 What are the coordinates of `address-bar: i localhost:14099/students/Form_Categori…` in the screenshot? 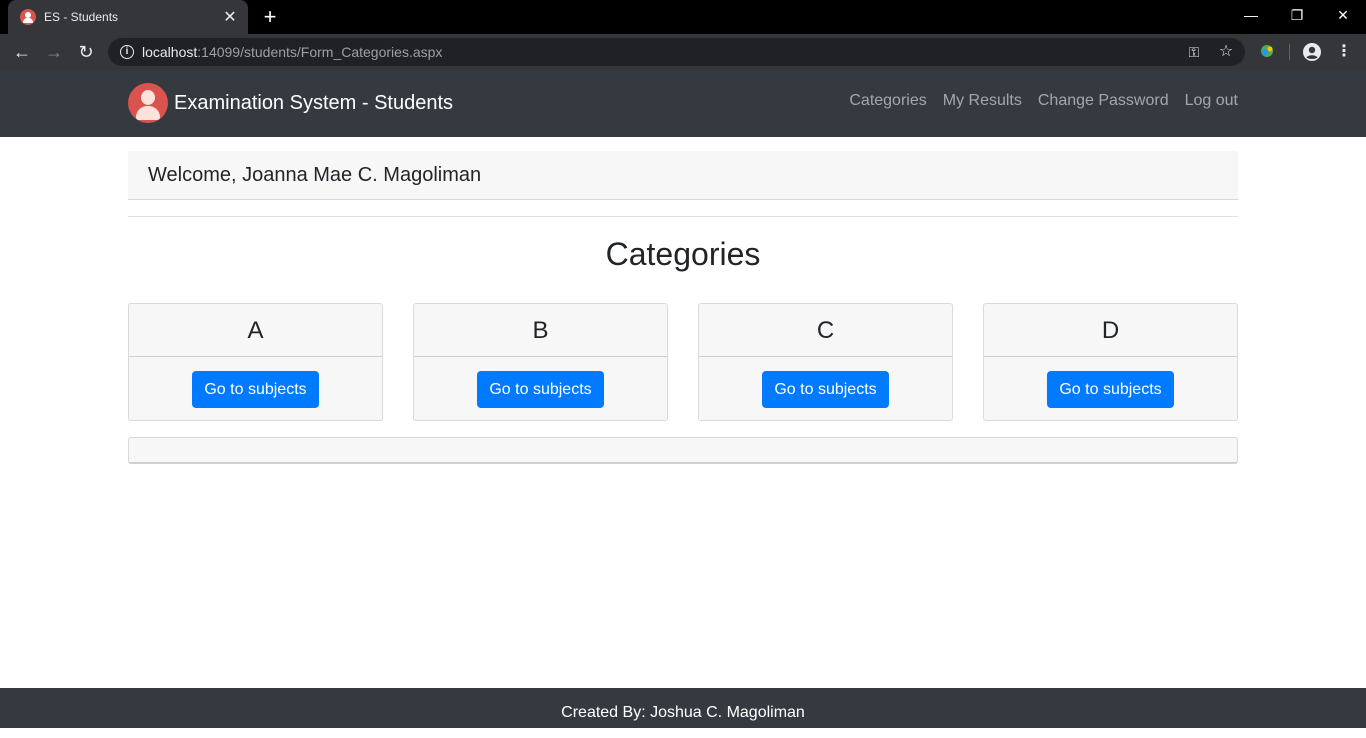 It's located at (676, 52).